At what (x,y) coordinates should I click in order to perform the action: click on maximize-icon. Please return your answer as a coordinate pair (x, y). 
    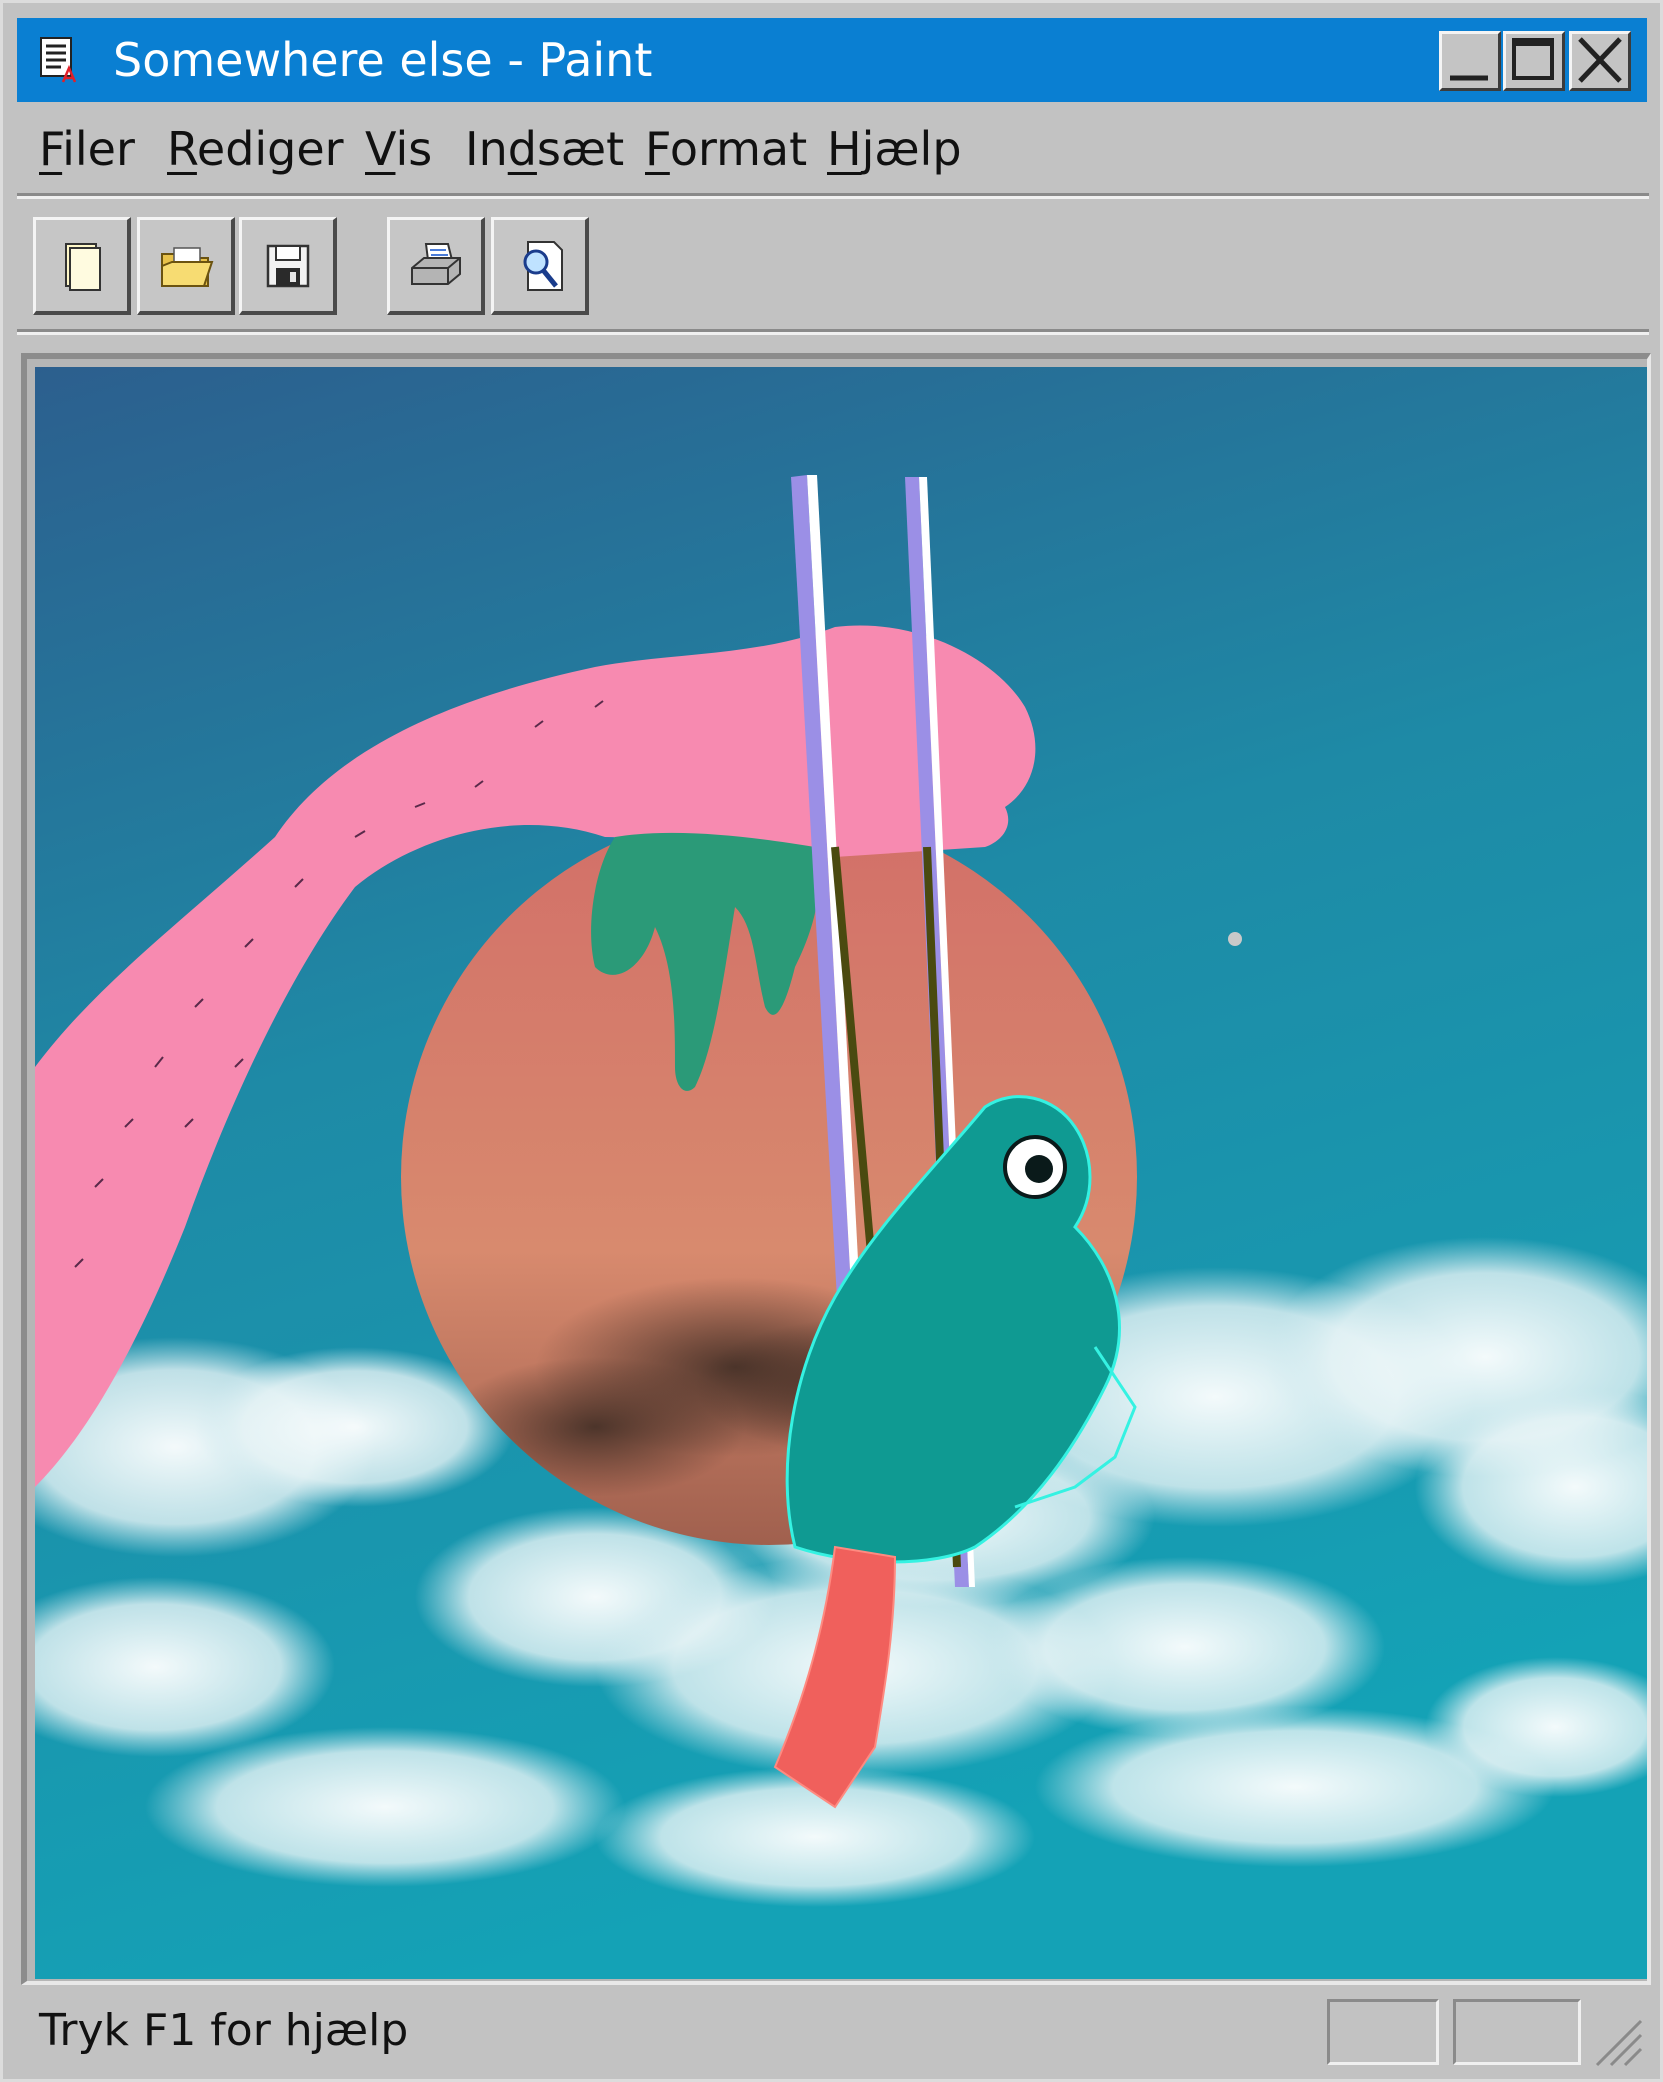
    Looking at the image, I should click on (1533, 59).